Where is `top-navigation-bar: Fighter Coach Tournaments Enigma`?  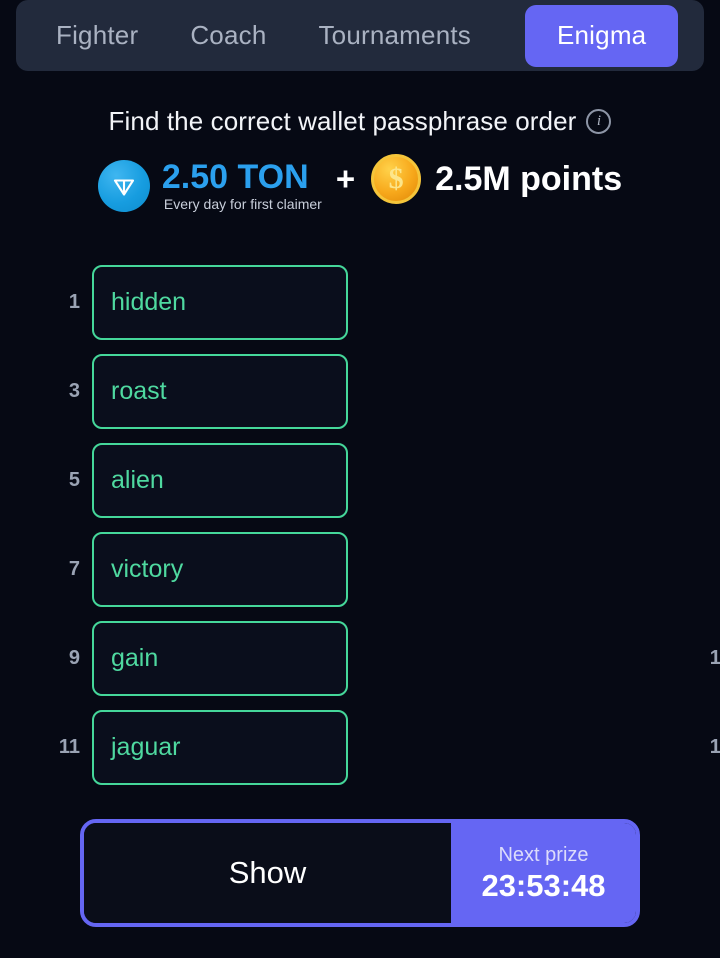
top-navigation-bar: Fighter Coach Tournaments Enigma is located at coordinates (360, 35).